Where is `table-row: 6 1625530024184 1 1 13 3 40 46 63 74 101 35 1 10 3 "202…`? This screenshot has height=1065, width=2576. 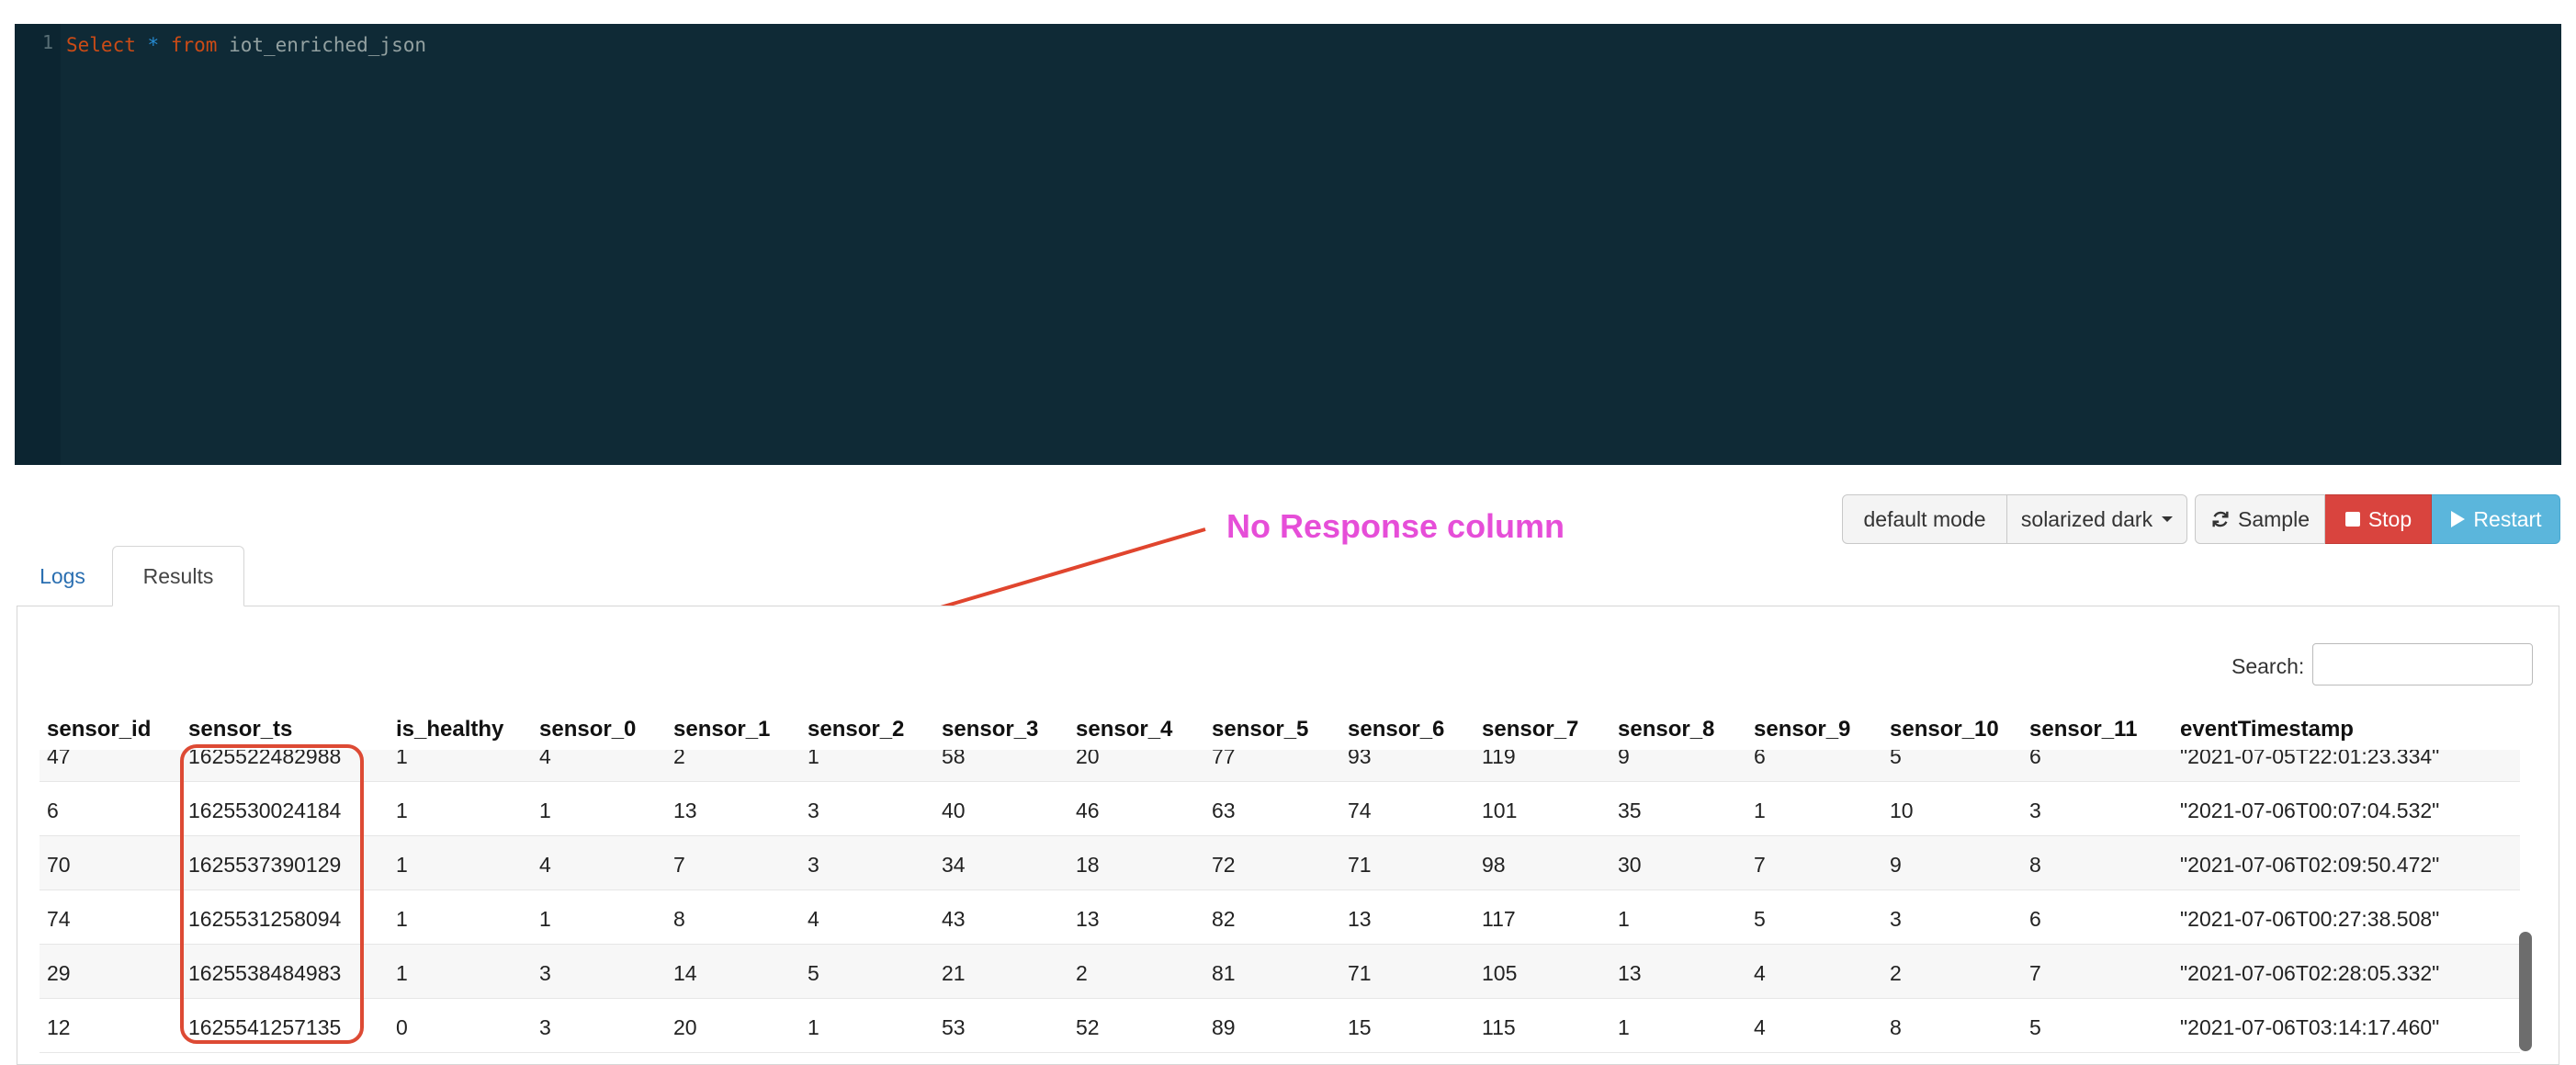 table-row: 6 1625530024184 1 1 13 3 40 46 63 74 101 35 1 10 3 "202… is located at coordinates (1280, 809).